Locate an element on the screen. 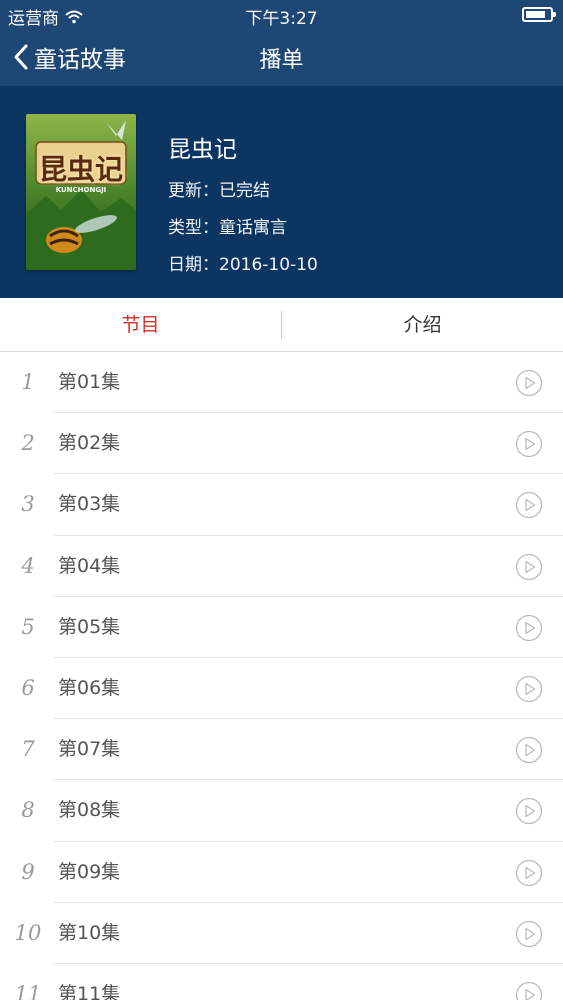  episode-title: 第08集 is located at coordinates (89, 810).